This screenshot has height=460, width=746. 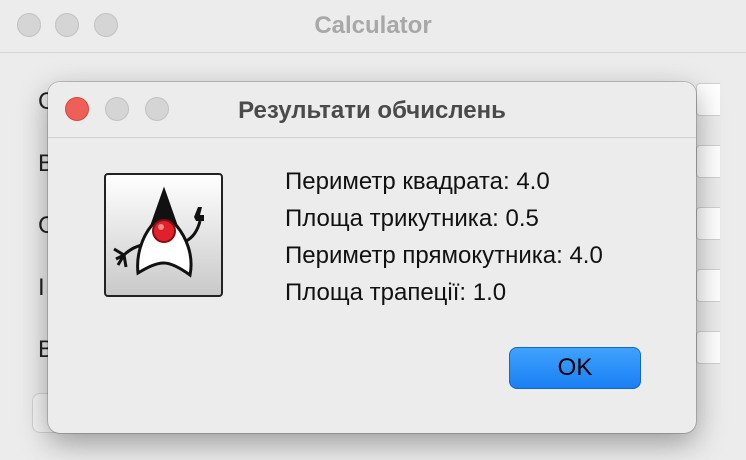 I want to click on result-trapezoid-area: Площа трапеції: 1.0, so click(x=396, y=292).